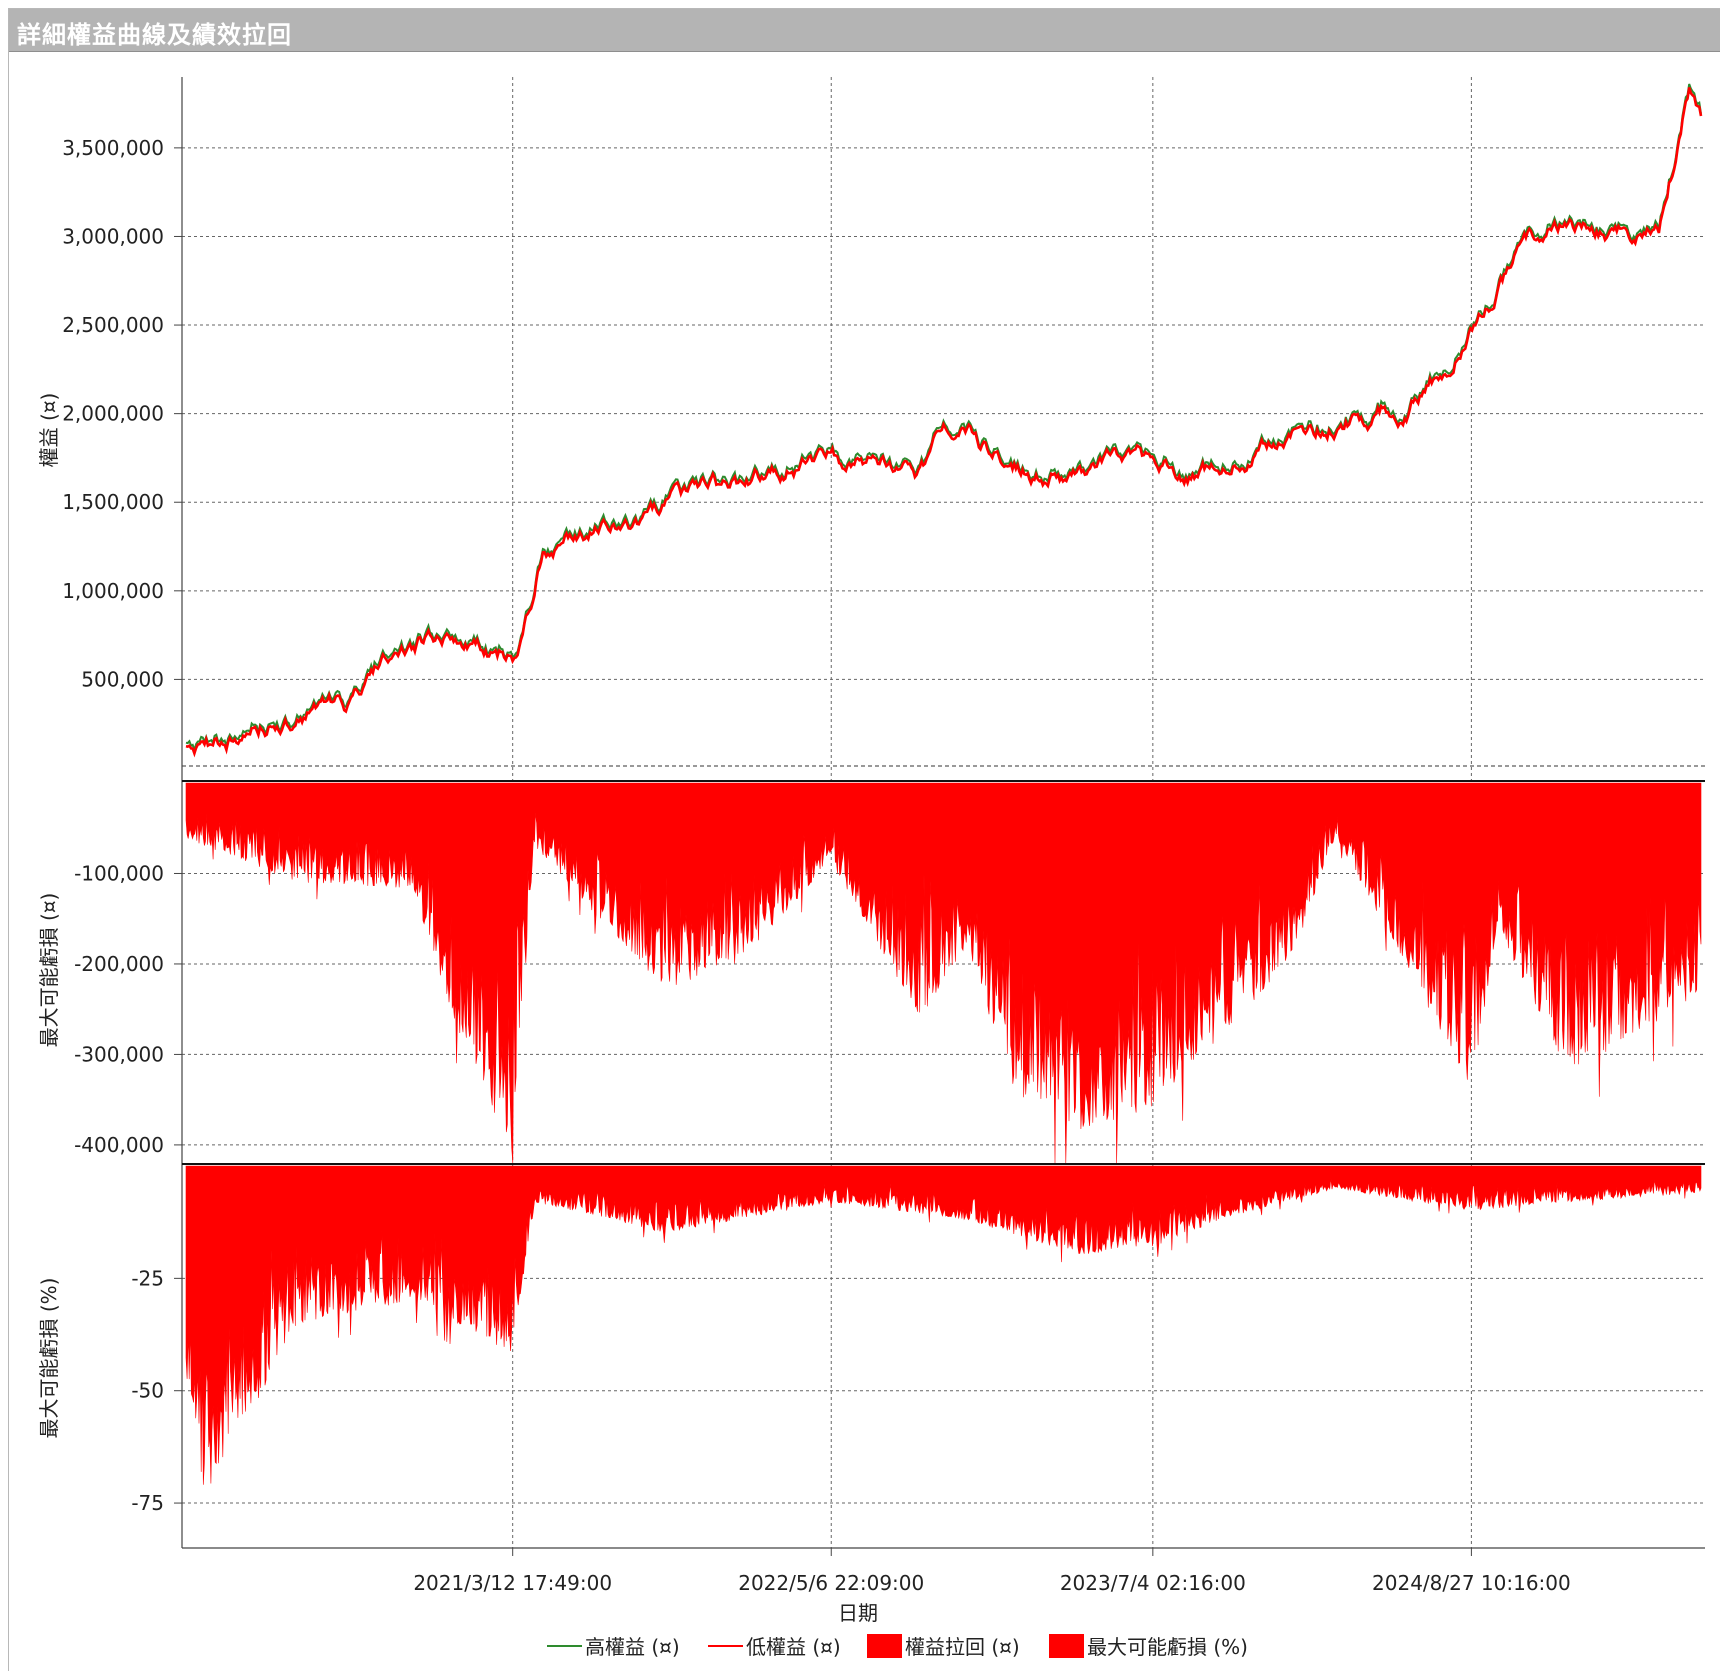 The width and height of the screenshot is (1720, 1671). Describe the element at coordinates (122, 679) in the screenshot. I see `y-tick-label: 500,000` at that location.